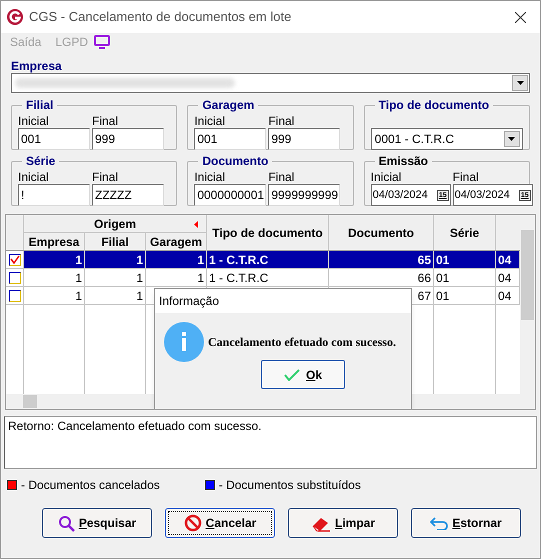 The width and height of the screenshot is (541, 559). I want to click on legend-label: - Documentos substituídos, so click(289, 485).